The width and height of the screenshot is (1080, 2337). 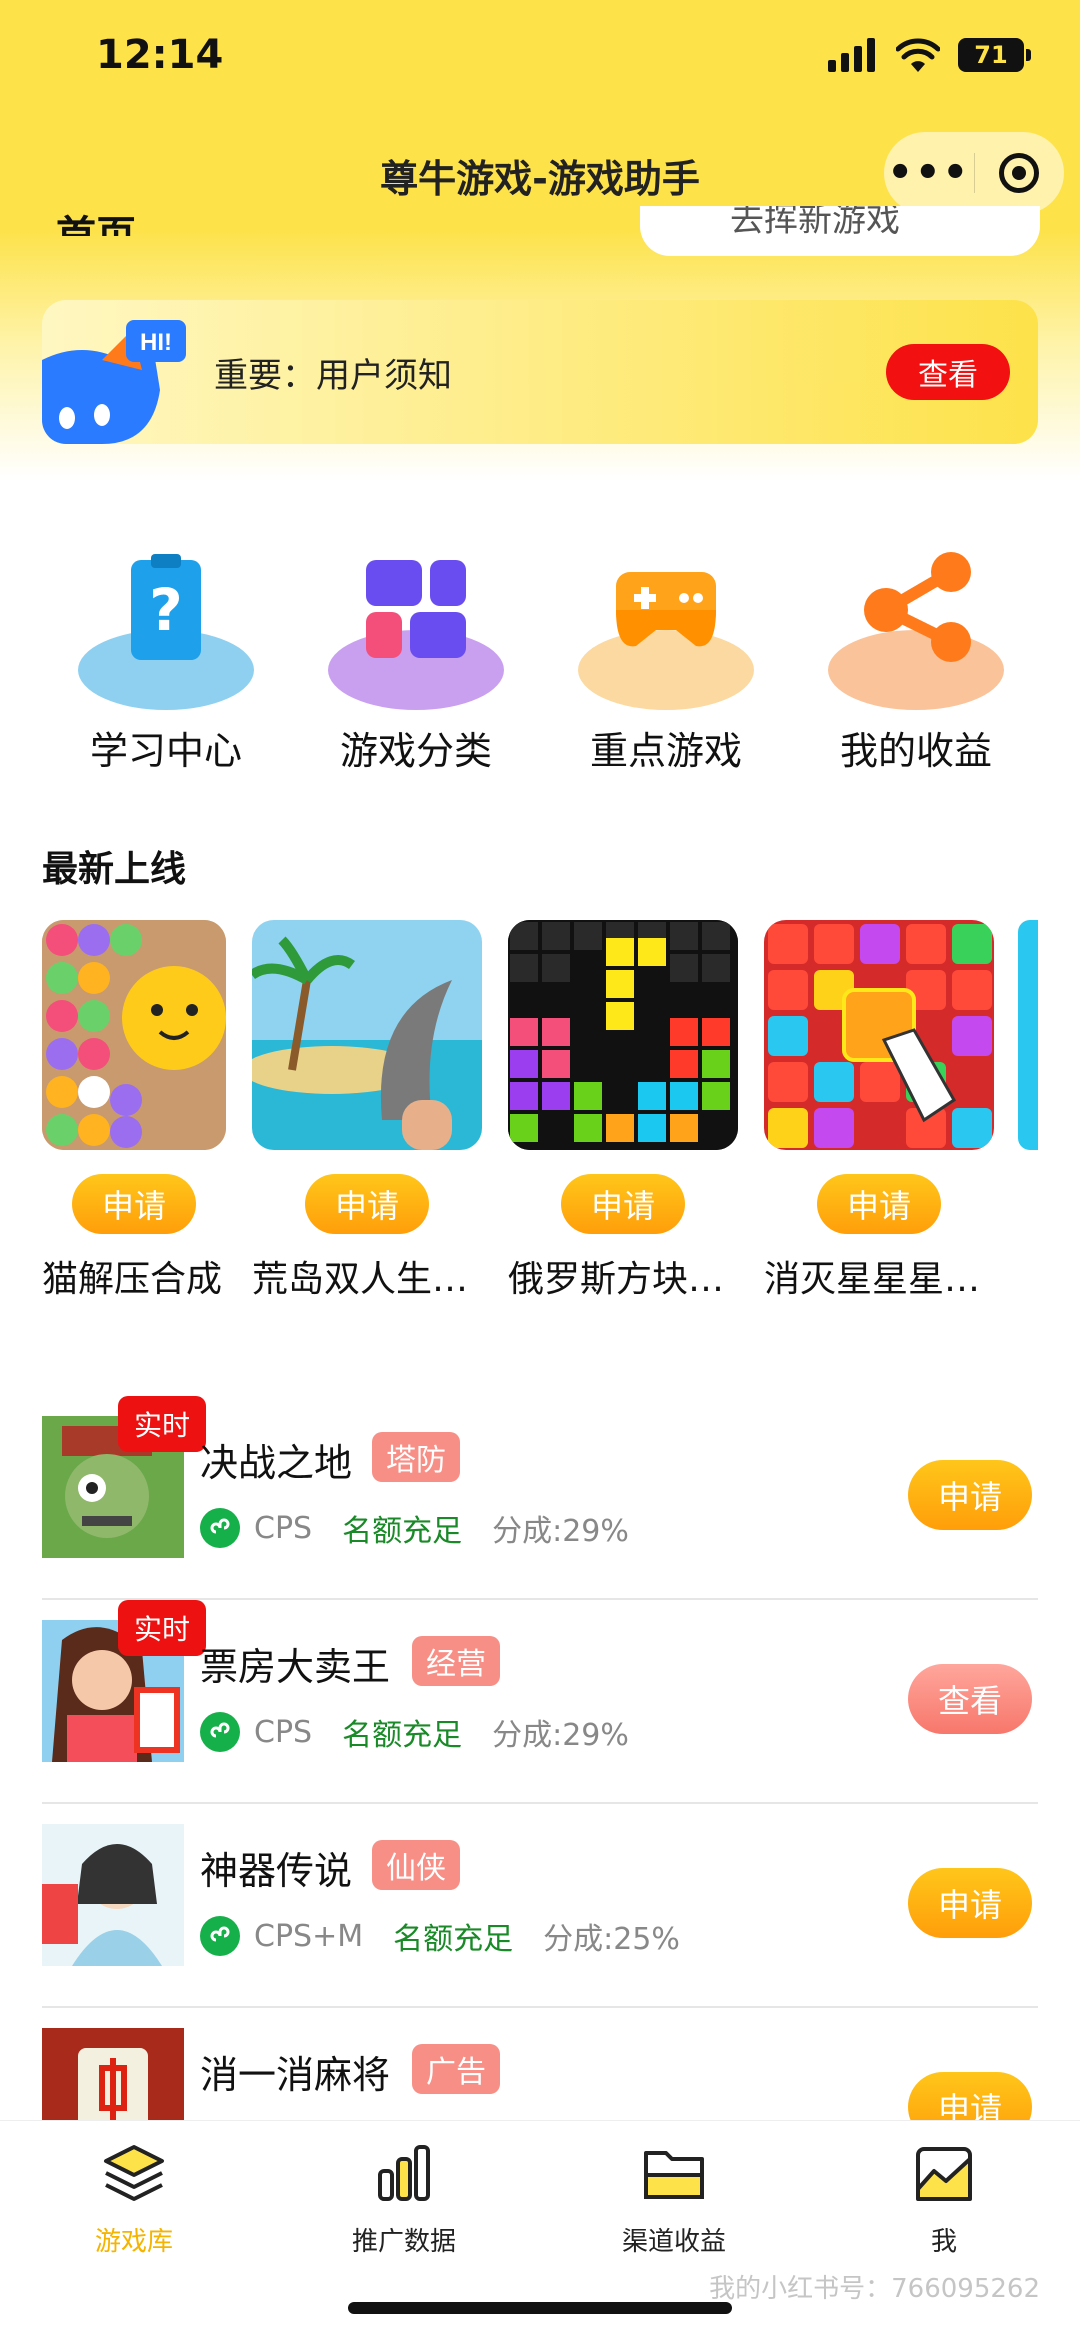 I want to click on notice-banner: HI! 重要：用户须知 查看, so click(x=540, y=372).